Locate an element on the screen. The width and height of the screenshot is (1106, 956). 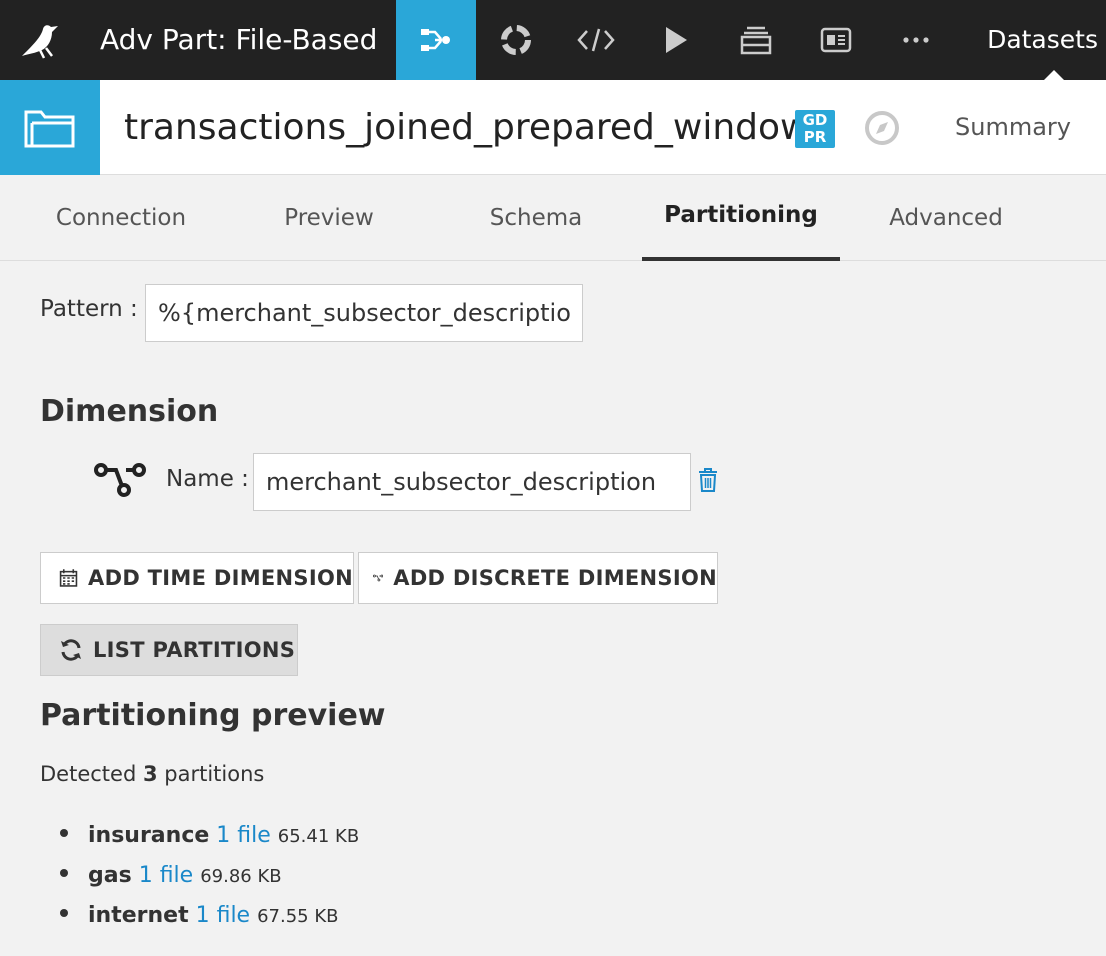
dimension-name-label: Name : is located at coordinates (207, 479).